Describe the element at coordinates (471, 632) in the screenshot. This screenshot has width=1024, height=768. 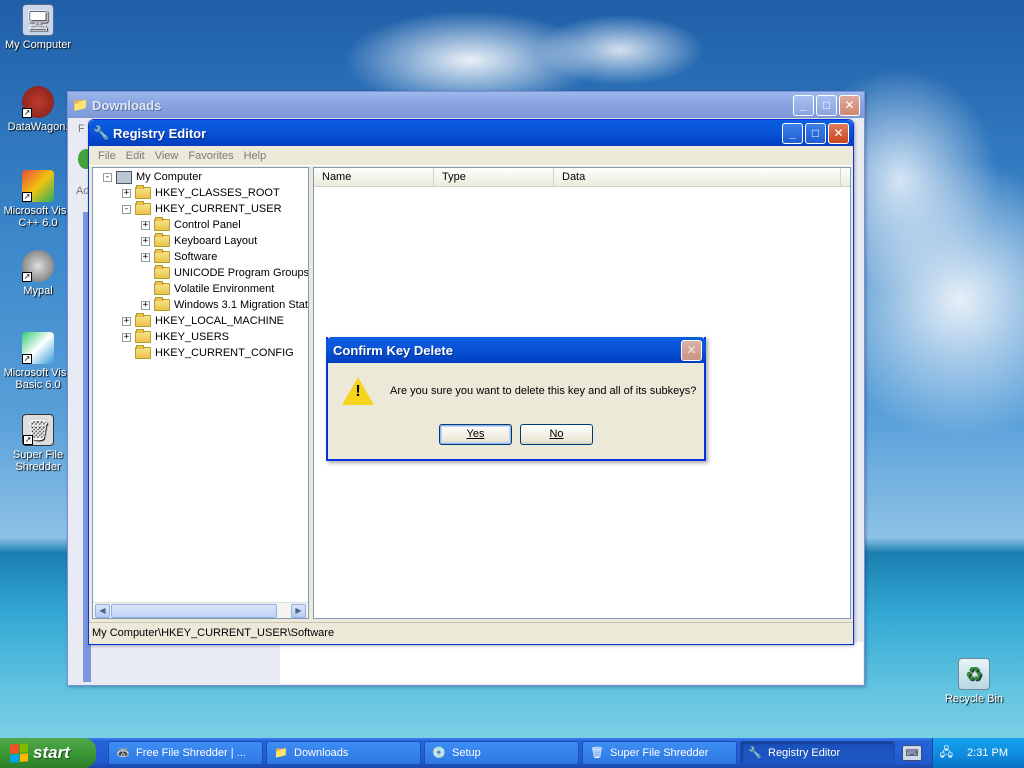
I see `status-bar: My Computer\HKEY_CURRENT_USER\Software` at that location.